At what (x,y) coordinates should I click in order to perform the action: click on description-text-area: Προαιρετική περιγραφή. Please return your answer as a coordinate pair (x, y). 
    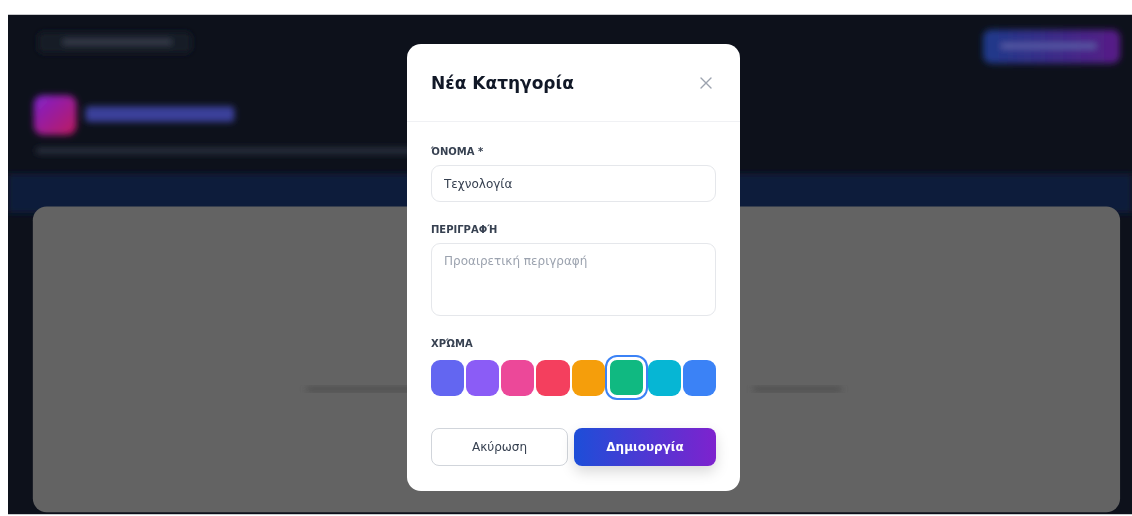
    Looking at the image, I should click on (573, 279).